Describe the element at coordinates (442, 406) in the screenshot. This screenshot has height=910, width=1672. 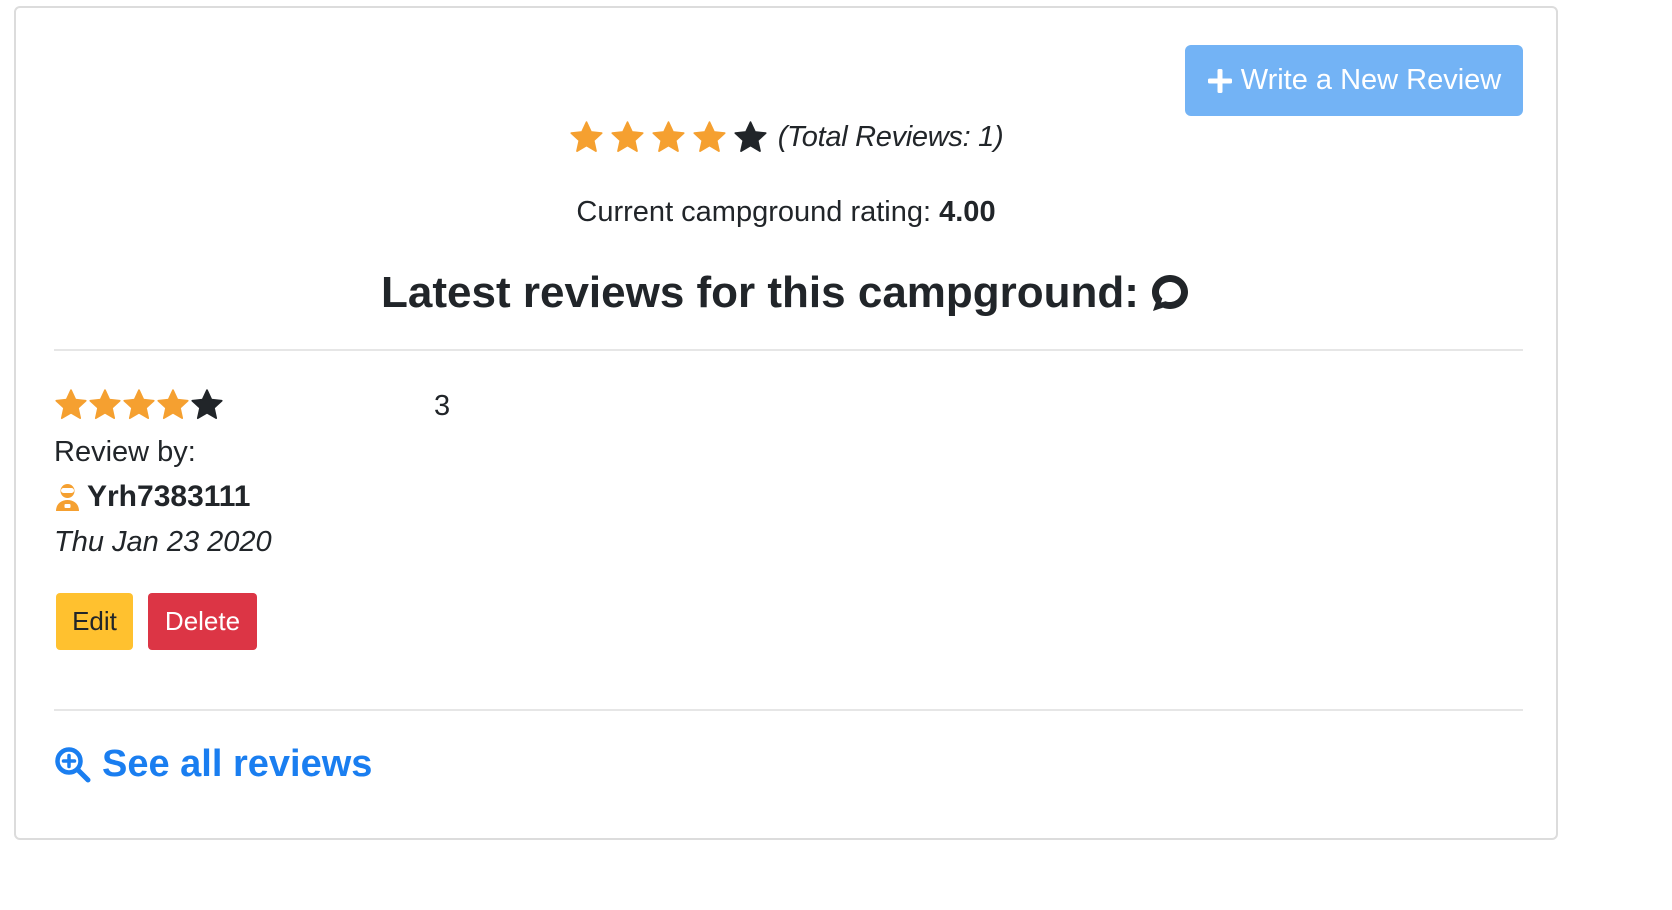
I see `review-text: 3` at that location.